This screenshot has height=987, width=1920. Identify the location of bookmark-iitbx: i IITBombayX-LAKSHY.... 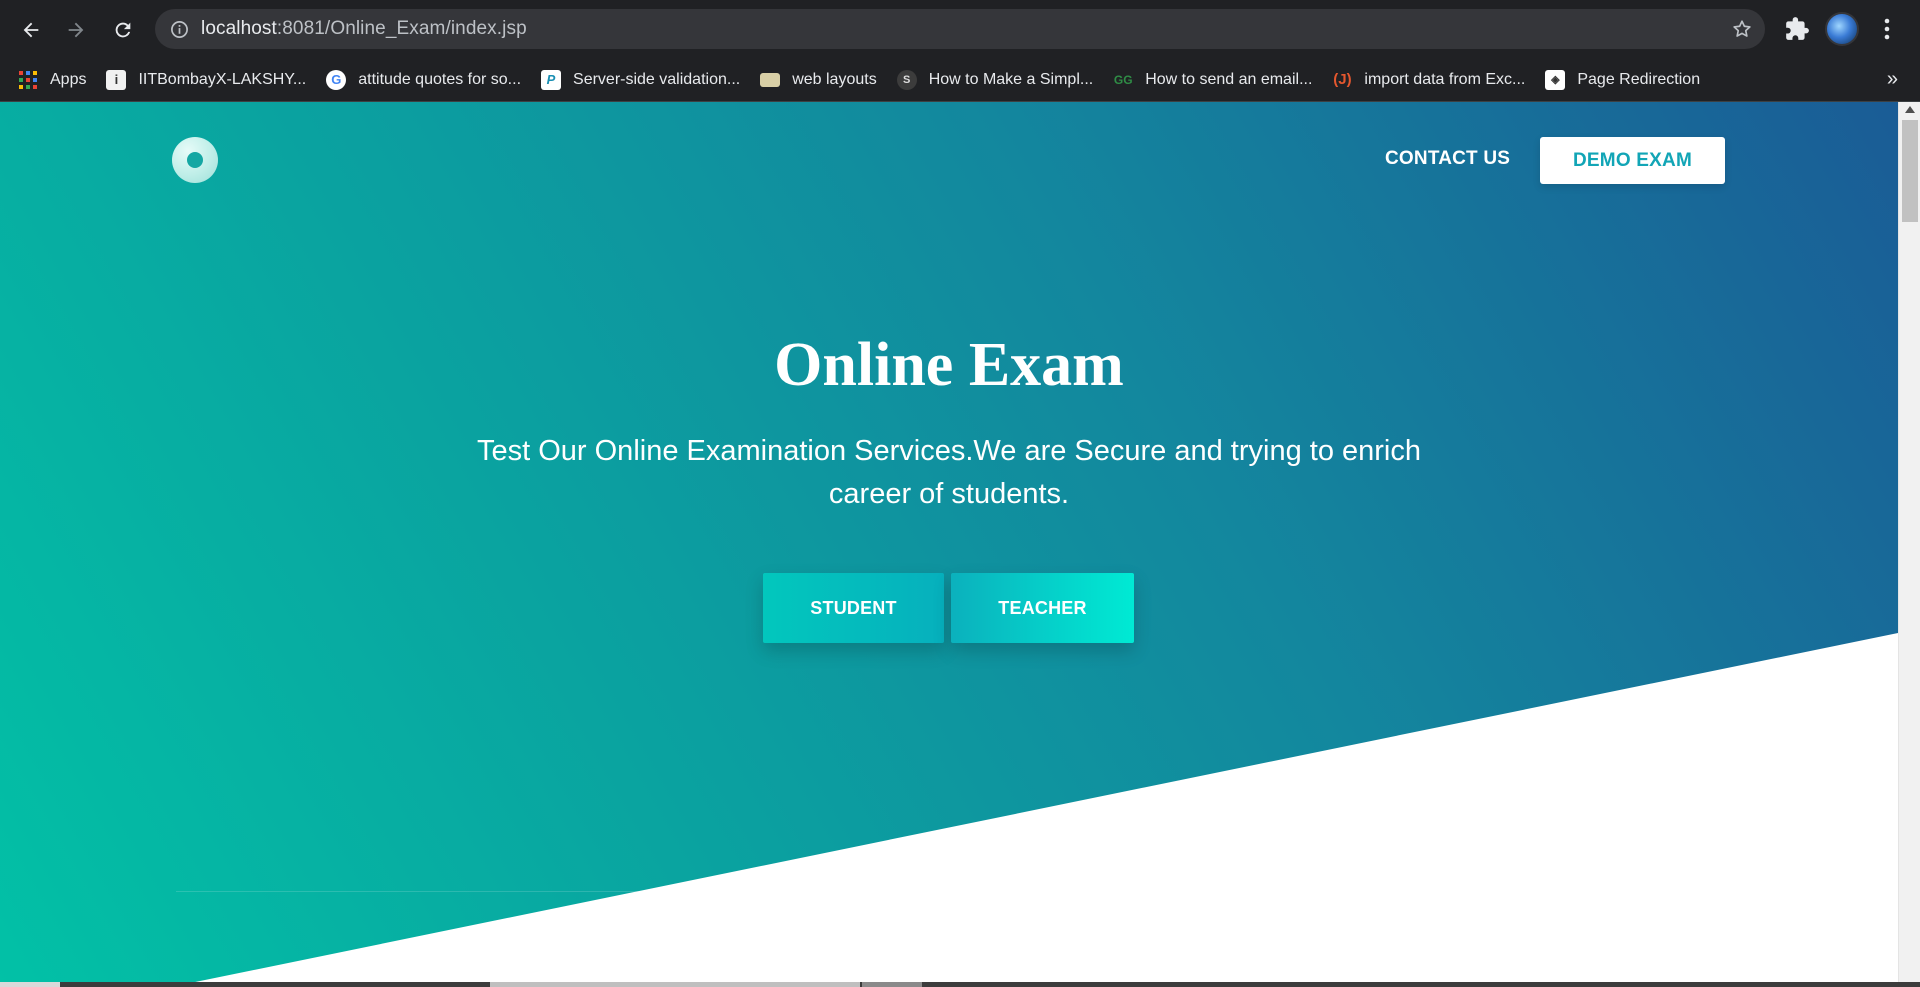
(206, 80).